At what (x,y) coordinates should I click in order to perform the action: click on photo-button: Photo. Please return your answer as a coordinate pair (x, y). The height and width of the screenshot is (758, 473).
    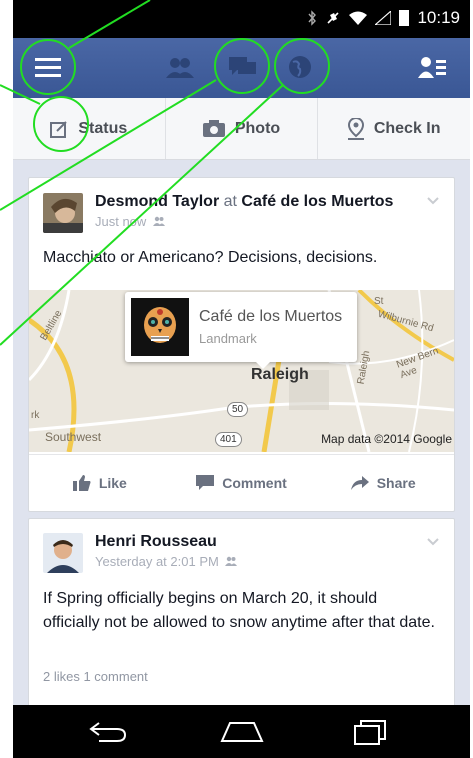
    Looking at the image, I should click on (242, 128).